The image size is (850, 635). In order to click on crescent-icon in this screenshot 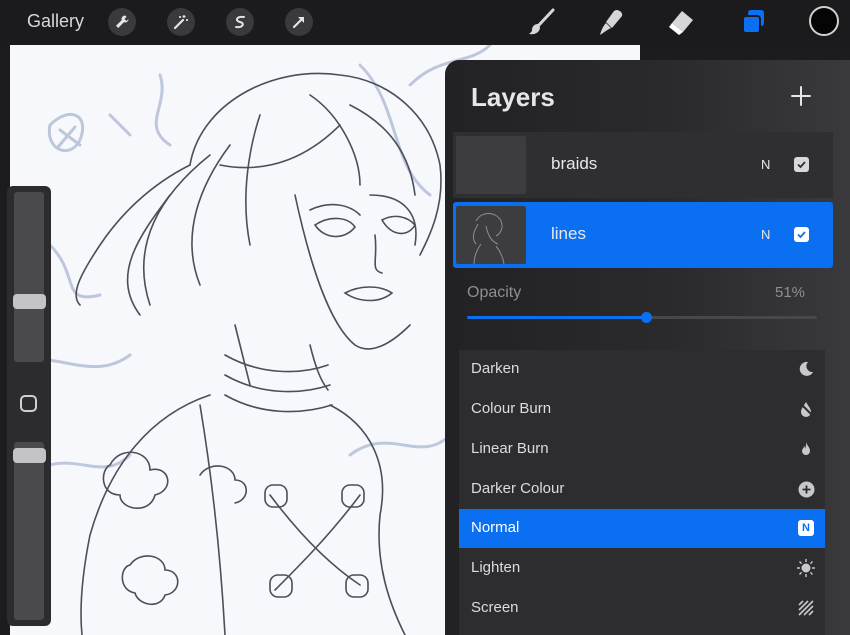, I will do `click(806, 369)`.